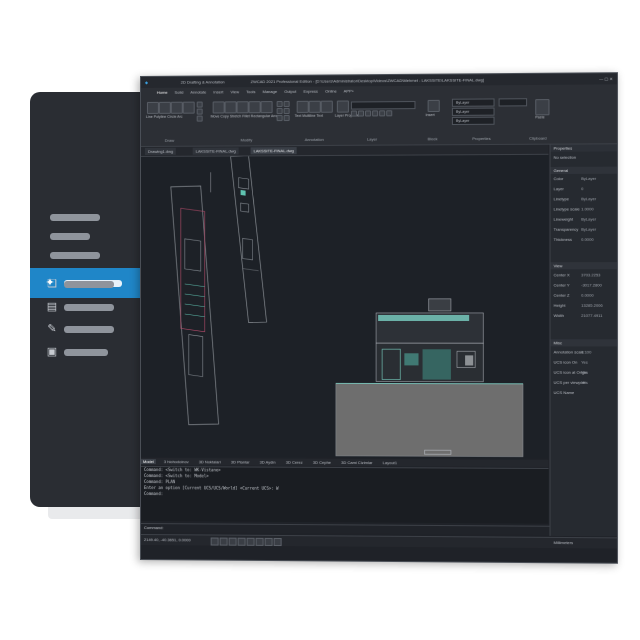 The width and height of the screenshot is (640, 640). Describe the element at coordinates (230, 107) in the screenshot. I see `copy-tool-icon` at that location.